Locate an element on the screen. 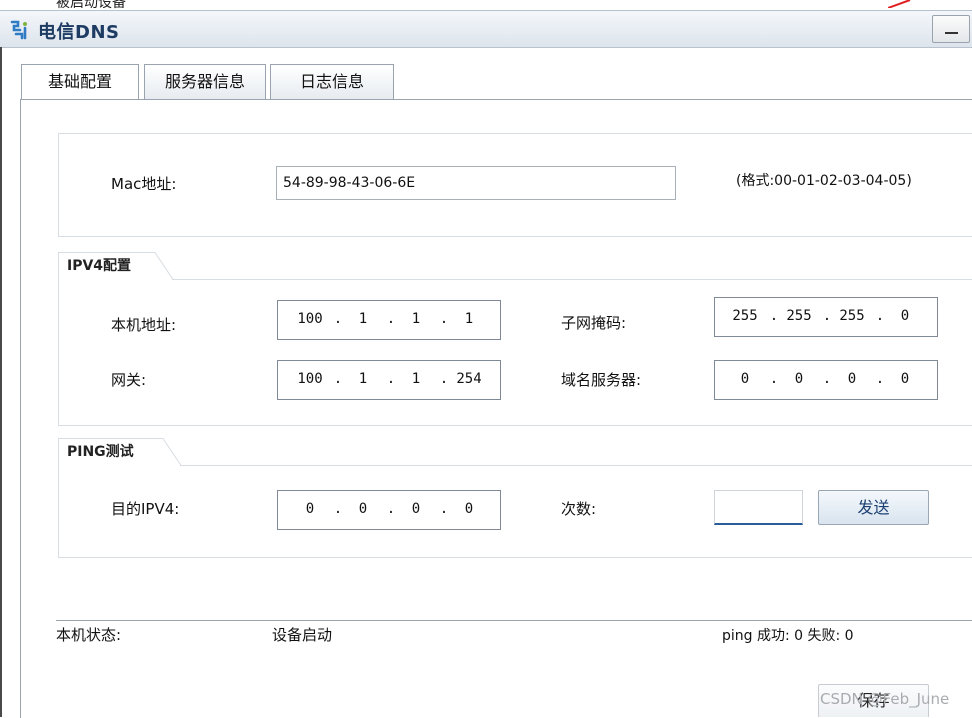 The height and width of the screenshot is (718, 972). annotation-stroke-icon is located at coordinates (899, 4).